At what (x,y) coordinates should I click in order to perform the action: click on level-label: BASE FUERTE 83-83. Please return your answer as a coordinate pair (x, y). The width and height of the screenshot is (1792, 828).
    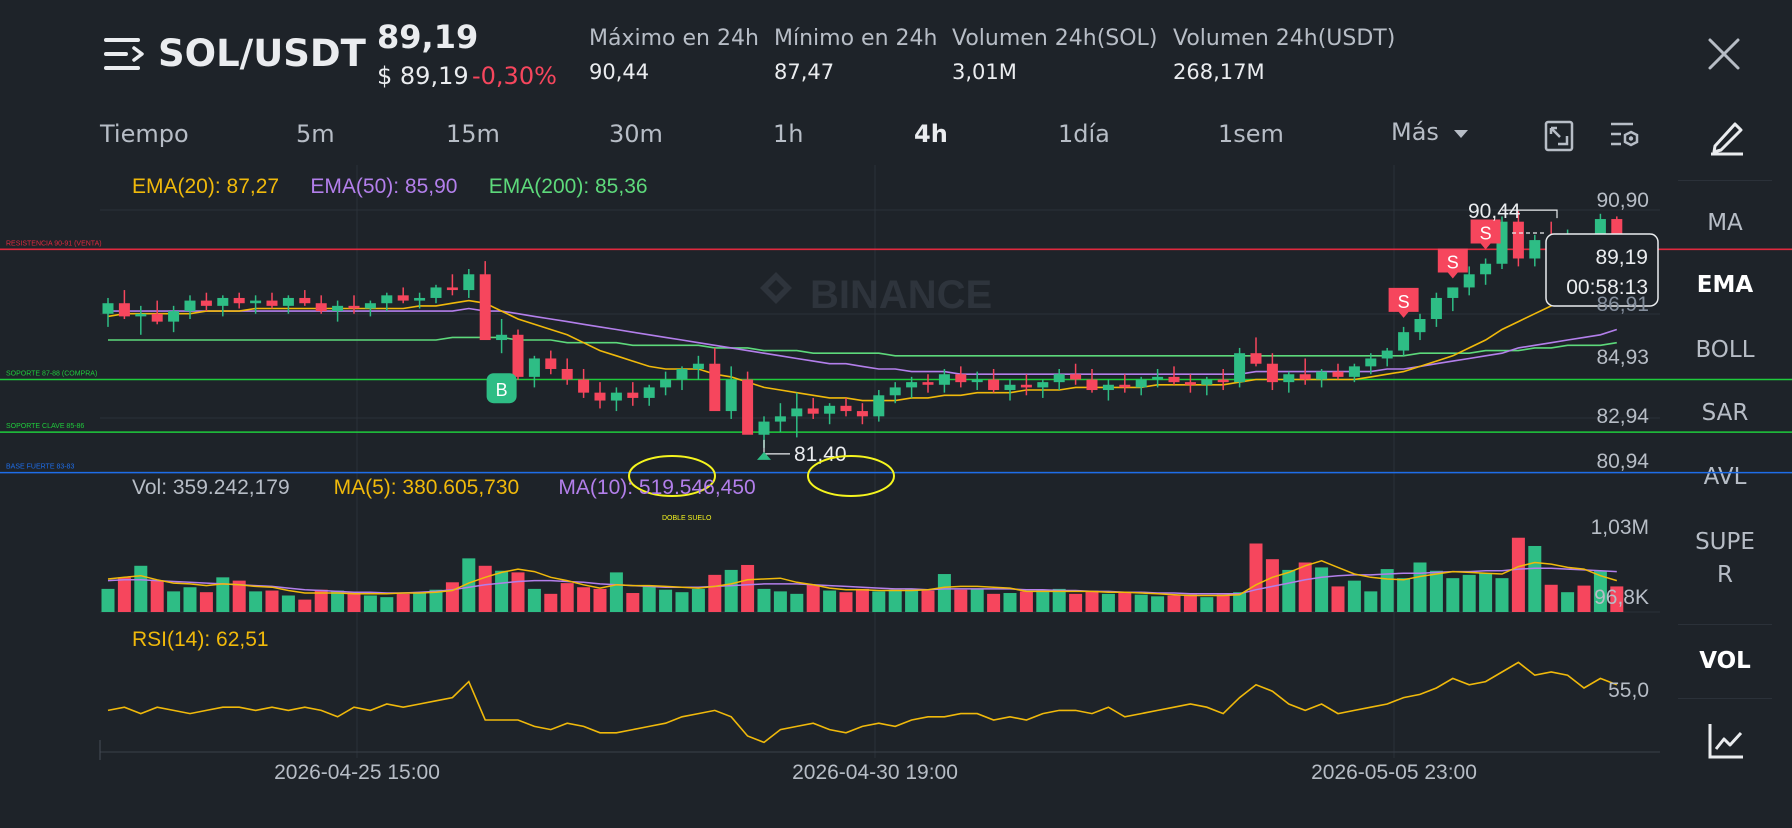
    Looking at the image, I should click on (40, 467).